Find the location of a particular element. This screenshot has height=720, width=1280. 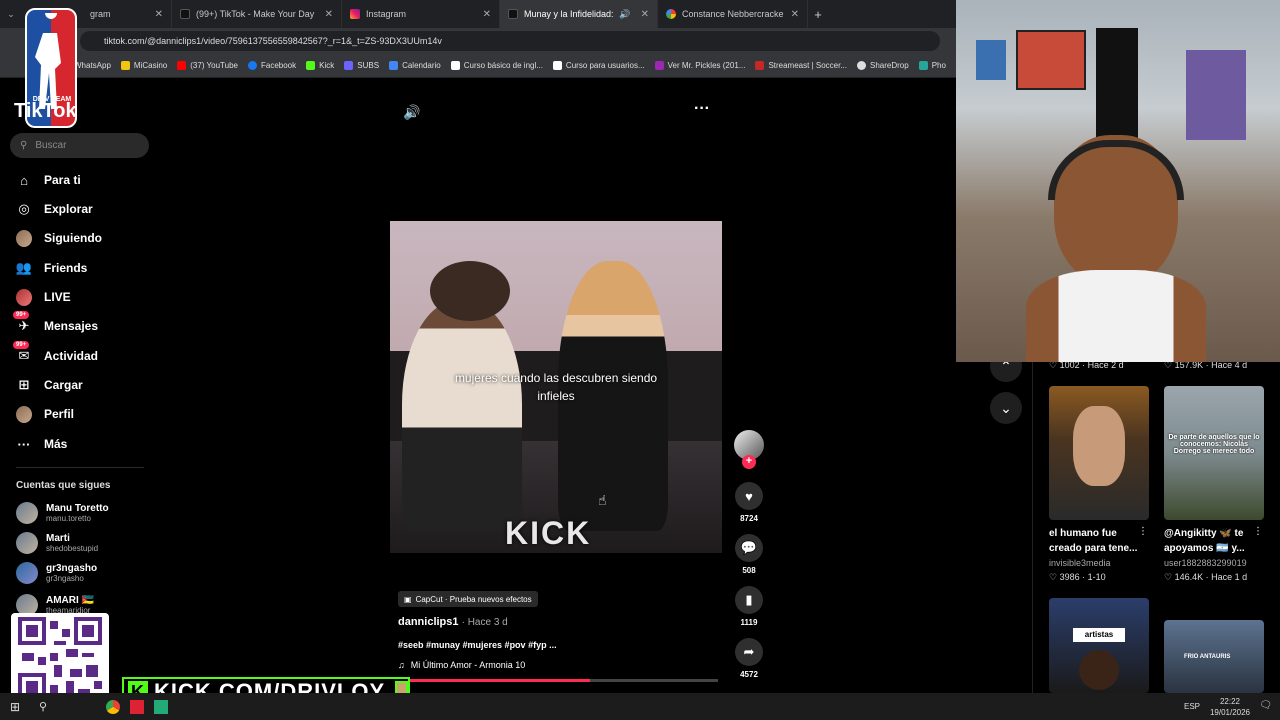

nav-cargar: ⊞ Cargar is located at coordinates (49, 385).